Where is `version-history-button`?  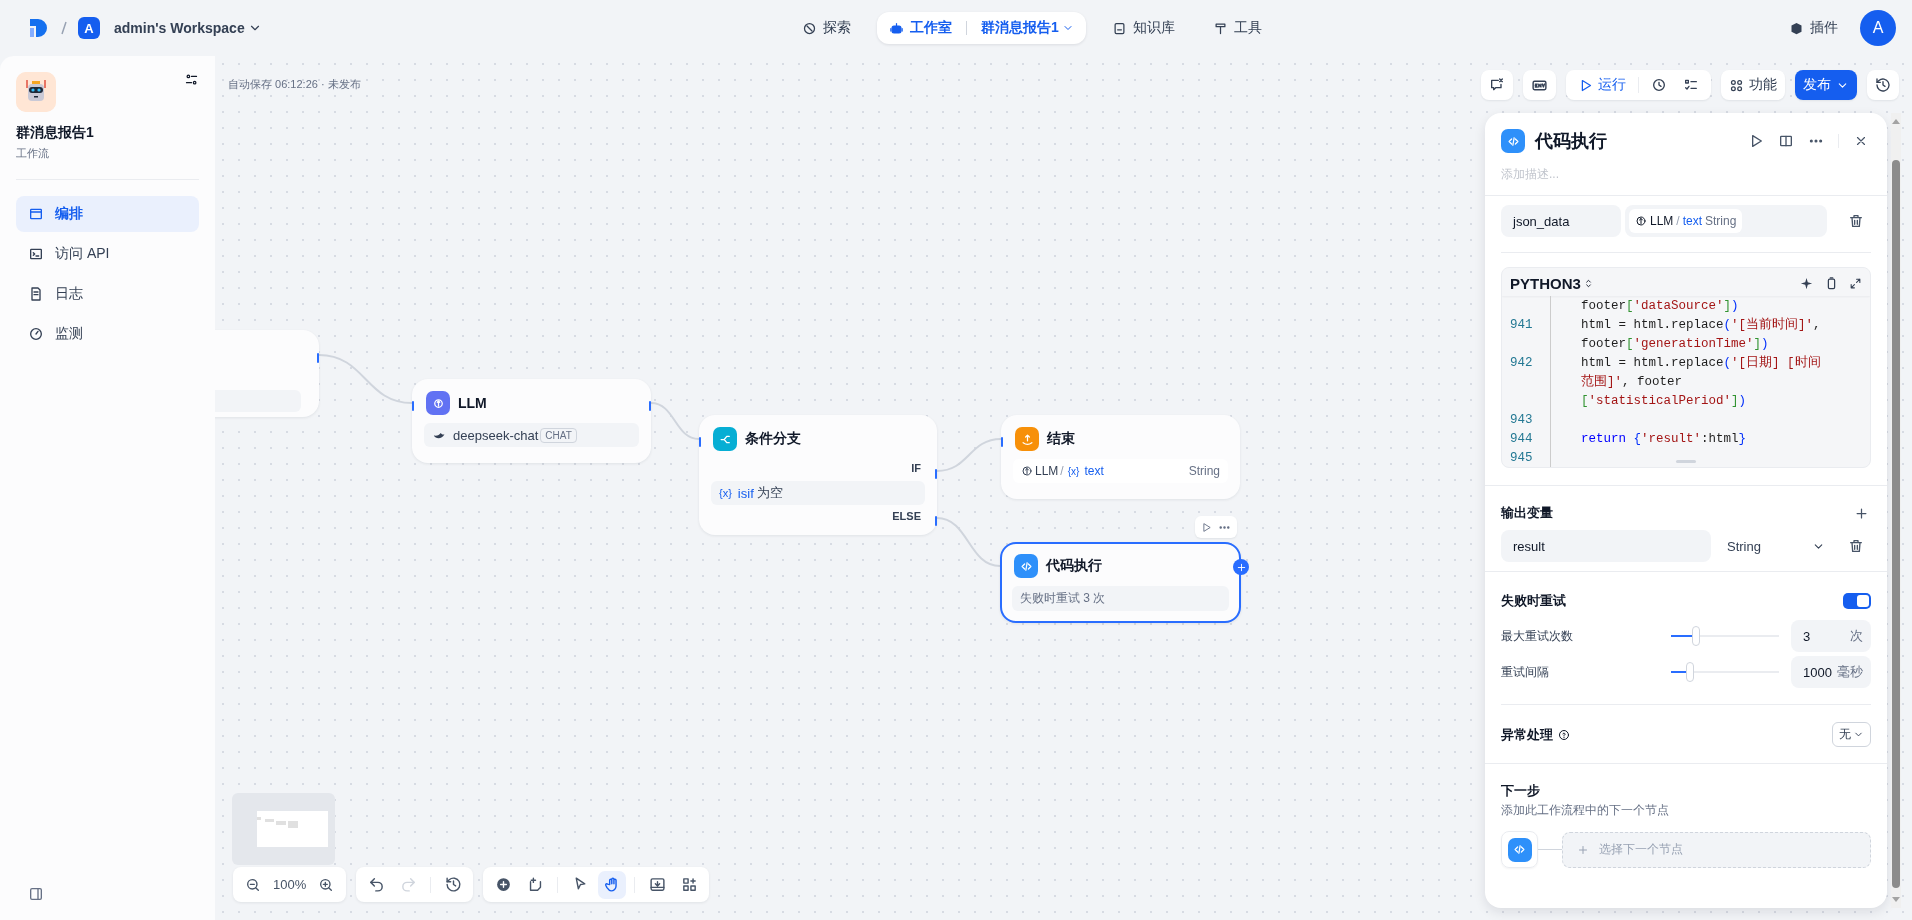 version-history-button is located at coordinates (1883, 85).